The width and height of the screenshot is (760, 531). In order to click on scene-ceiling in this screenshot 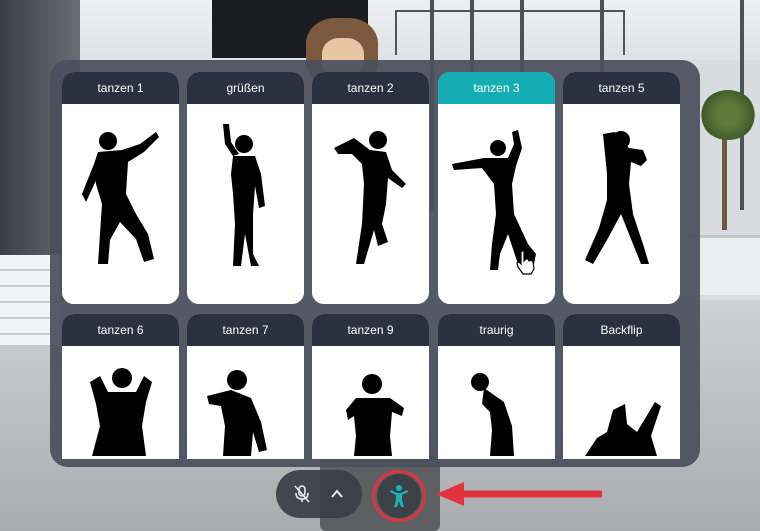, I will do `click(380, 30)`.